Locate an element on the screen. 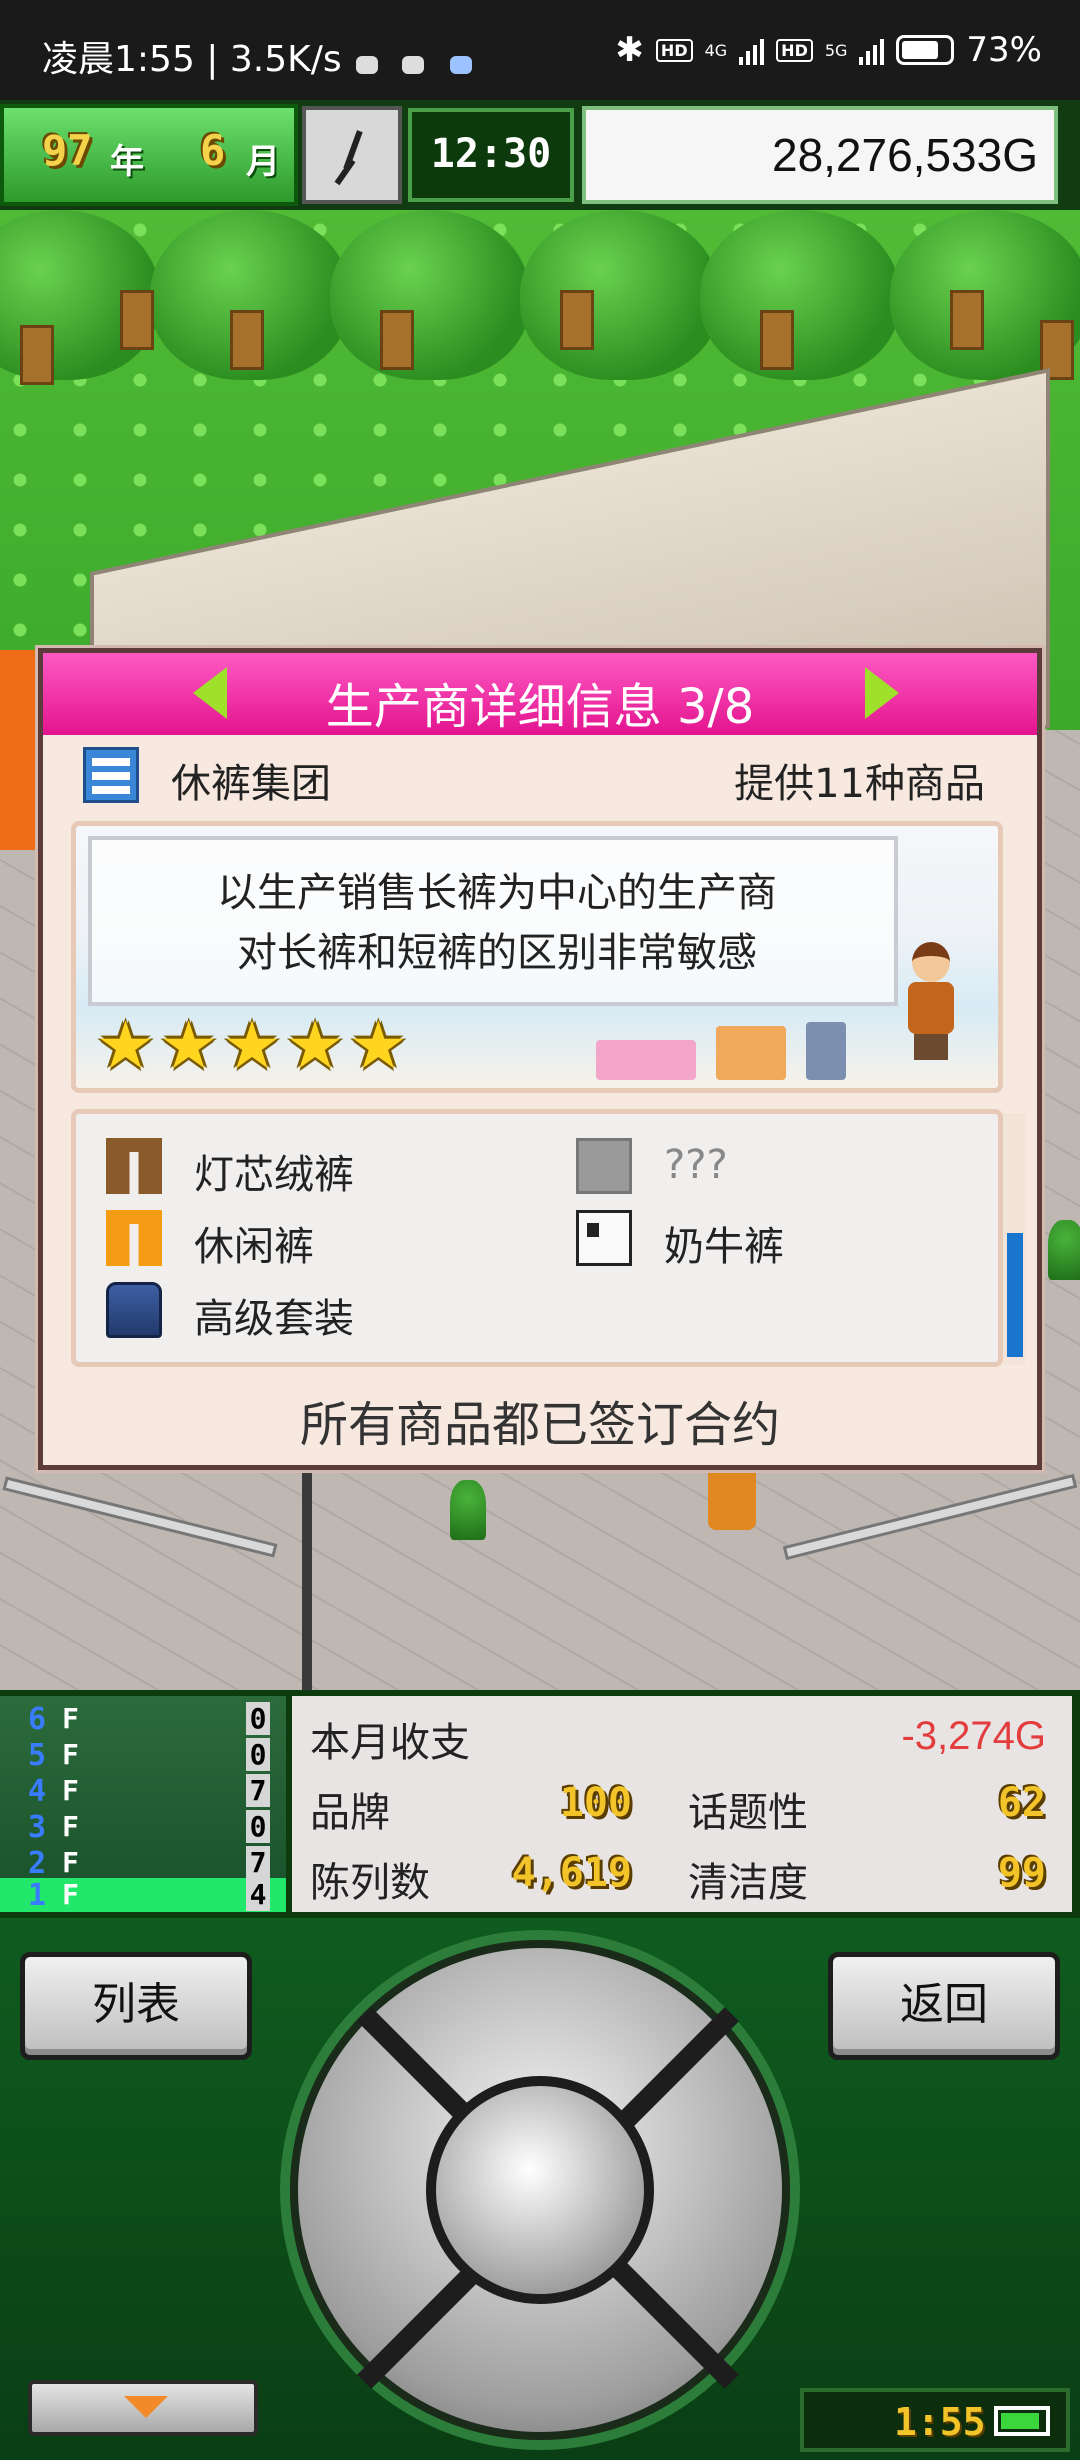  year-label: 年 is located at coordinates (127, 162).